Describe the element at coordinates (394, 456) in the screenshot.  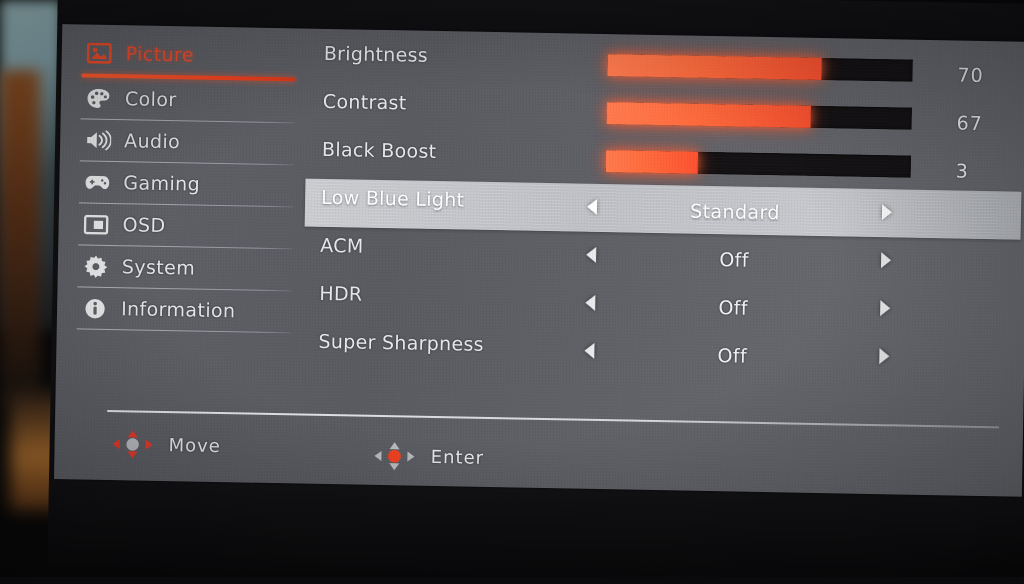
I see `dpad-enter-icon` at that location.